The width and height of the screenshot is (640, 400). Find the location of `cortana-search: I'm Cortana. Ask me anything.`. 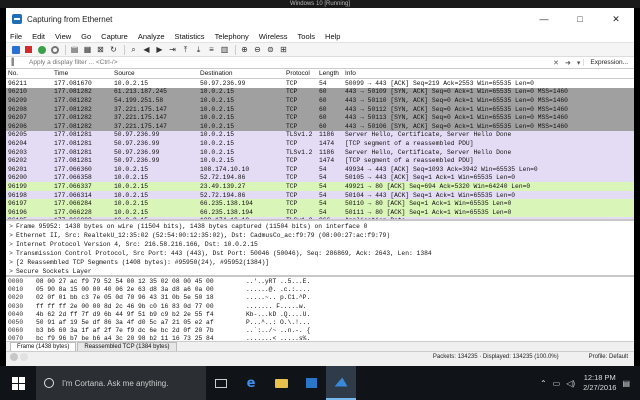

cortana-search: I'm Cortana. Ask me anything. is located at coordinates (121, 383).